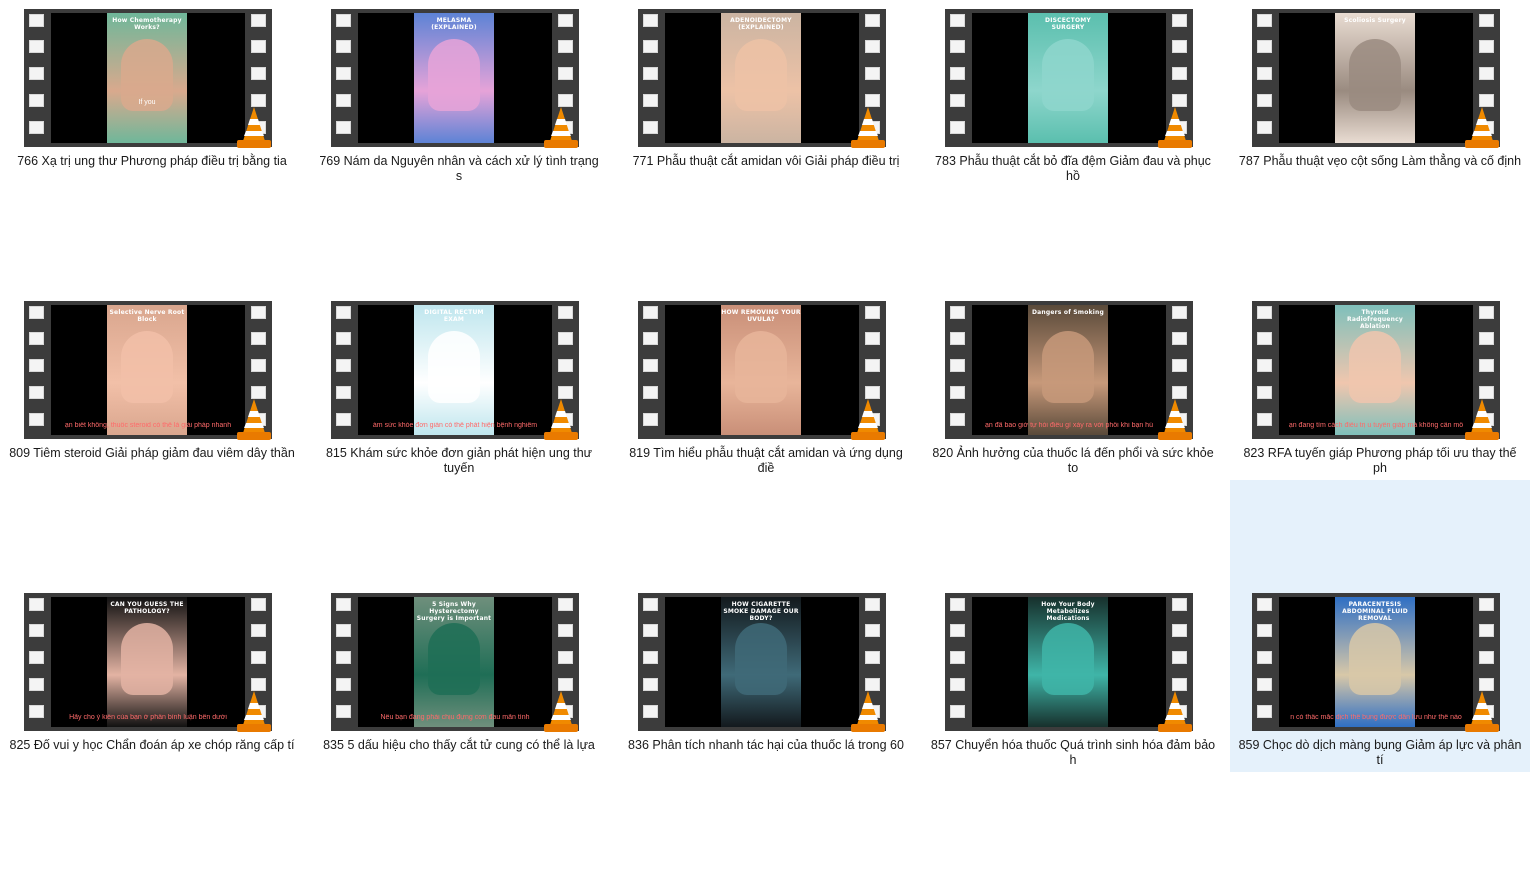  I want to click on video-poster: ADENOIDECTOMY (EXPLAINED), so click(761, 78).